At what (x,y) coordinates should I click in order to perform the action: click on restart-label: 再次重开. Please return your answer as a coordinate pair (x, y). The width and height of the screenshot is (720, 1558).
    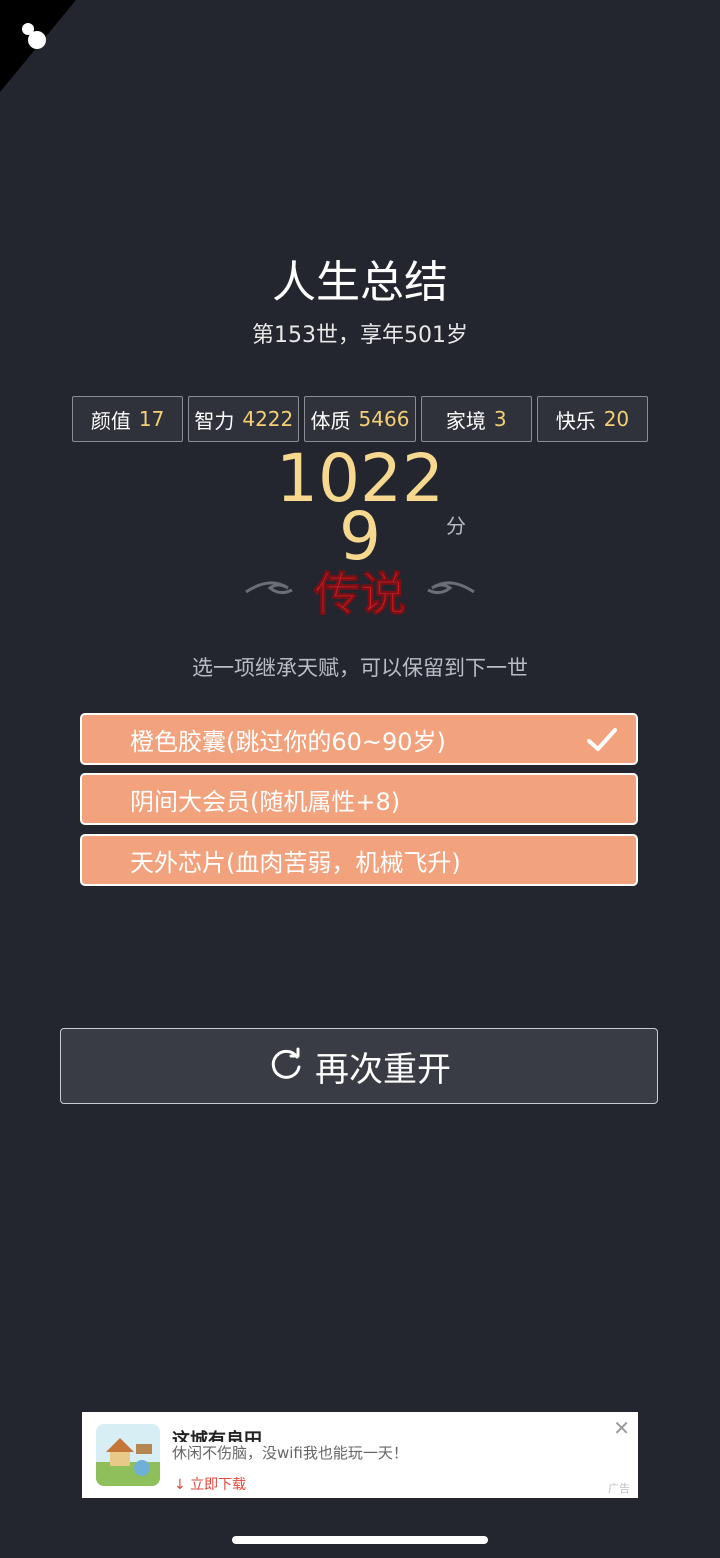
    Looking at the image, I should click on (383, 1069).